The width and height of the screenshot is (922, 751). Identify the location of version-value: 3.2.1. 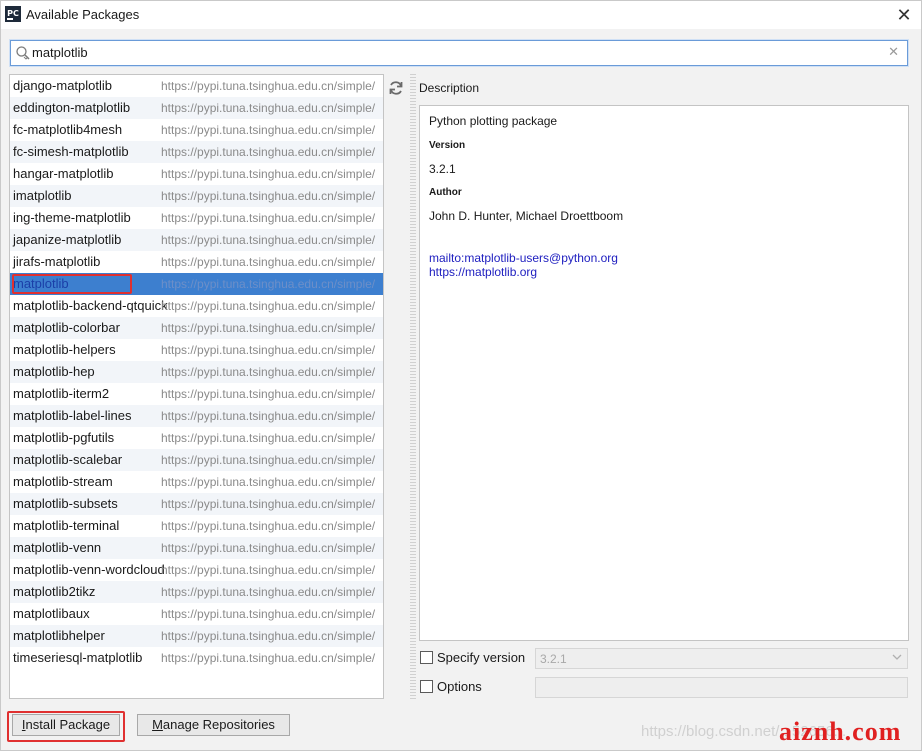
(442, 169).